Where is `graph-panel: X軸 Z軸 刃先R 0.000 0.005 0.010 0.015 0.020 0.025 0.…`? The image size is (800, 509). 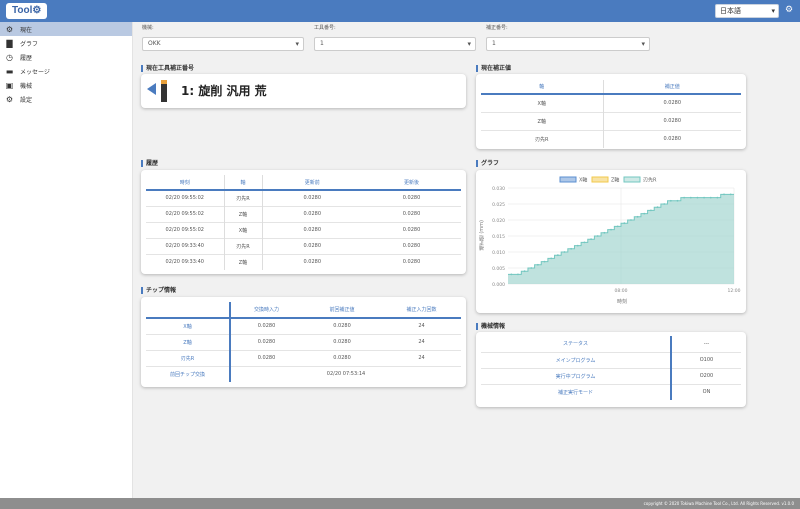
graph-panel: X軸 Z軸 刃先R 0.000 0.005 0.010 0.015 0.020 0.025 0.… is located at coordinates (611, 241).